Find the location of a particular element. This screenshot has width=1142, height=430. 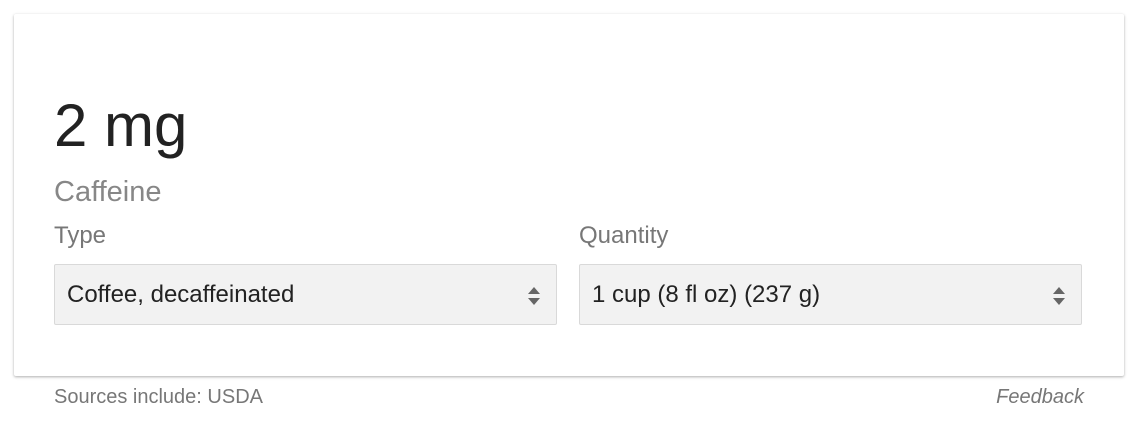

nutrient-amount: 2 mg is located at coordinates (121, 125).